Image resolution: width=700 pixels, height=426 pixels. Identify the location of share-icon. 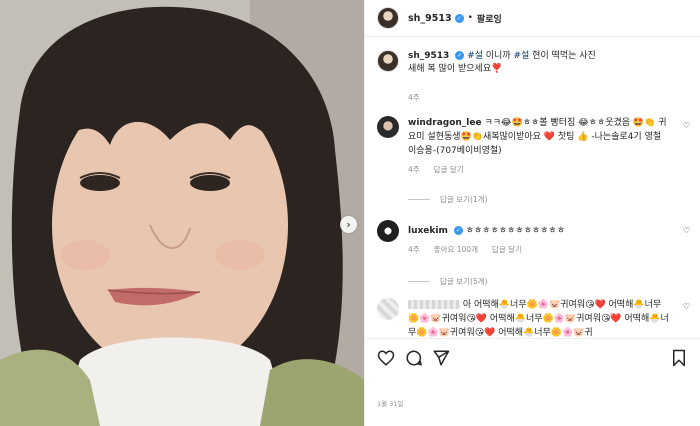
(441, 358).